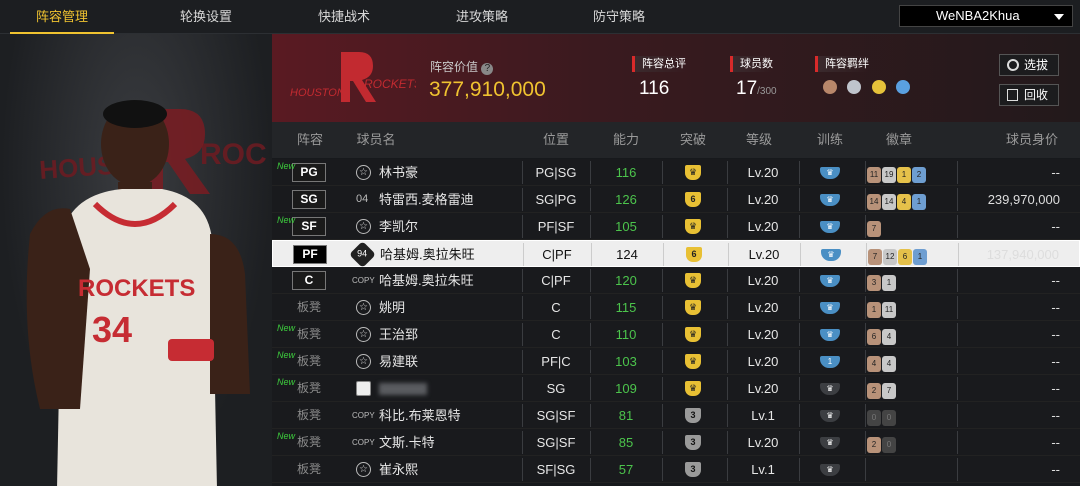 This screenshot has height=486, width=1080. Describe the element at coordinates (487, 69) in the screenshot. I see `help-icon: ?` at that location.